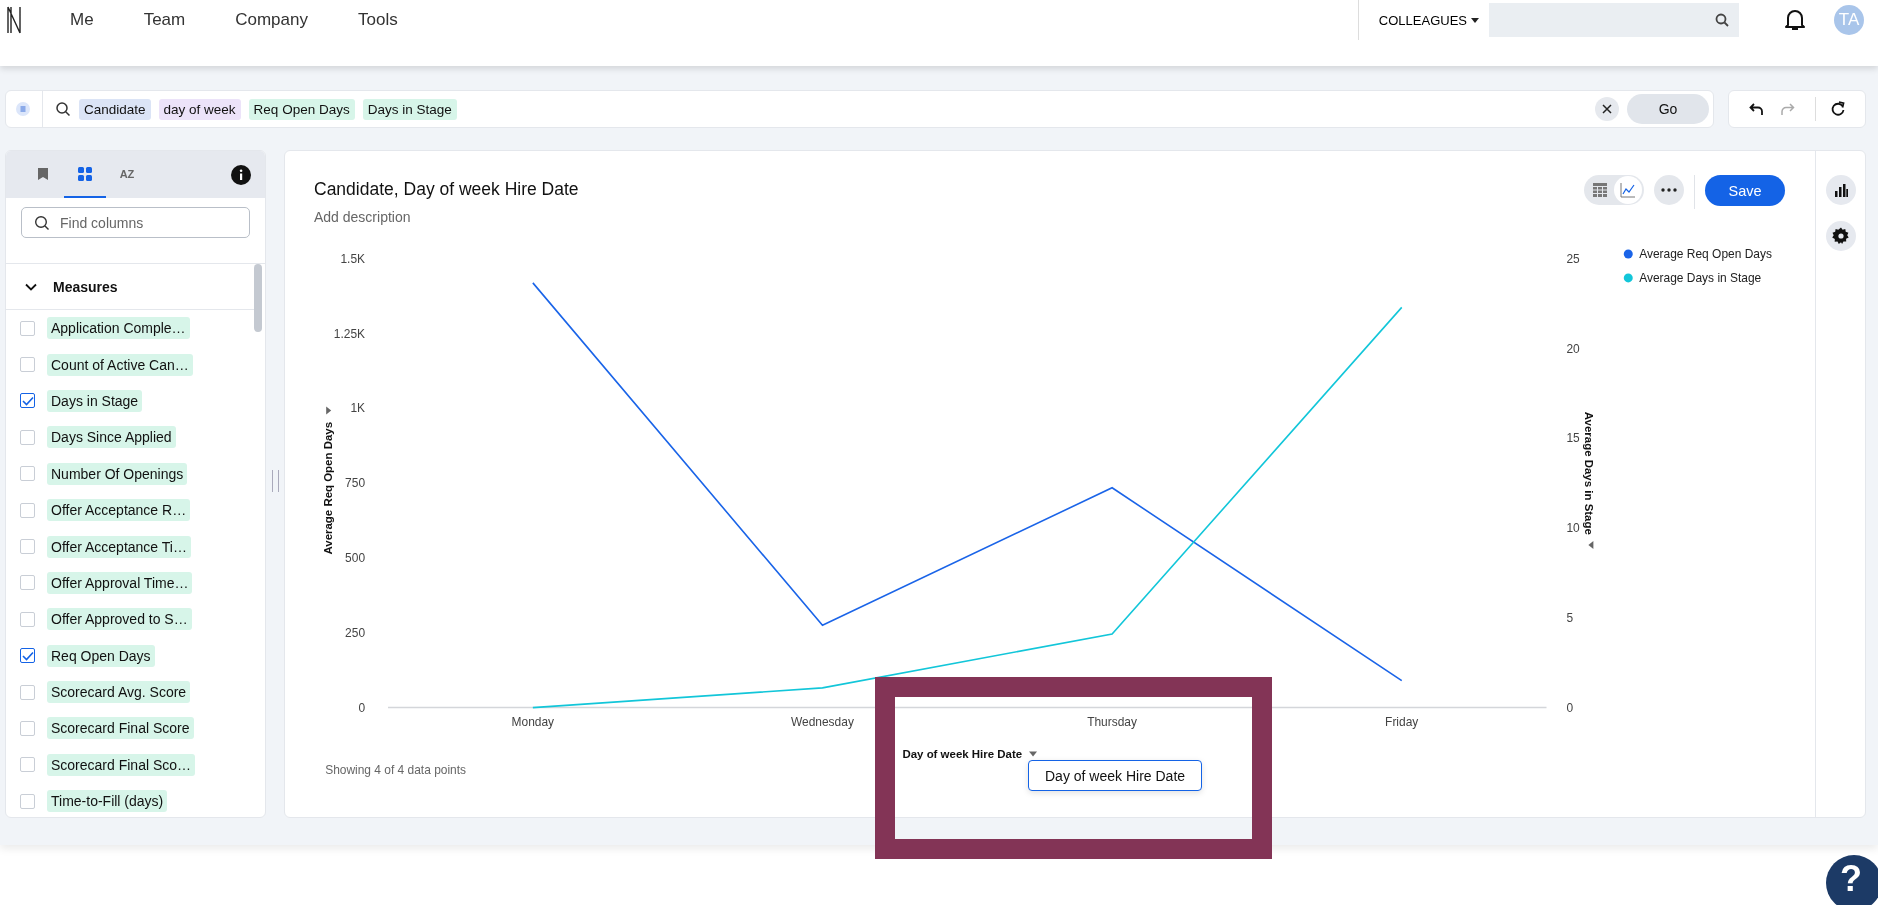  What do you see at coordinates (127, 174) in the screenshot?
I see `panel-tab: AZ` at bounding box center [127, 174].